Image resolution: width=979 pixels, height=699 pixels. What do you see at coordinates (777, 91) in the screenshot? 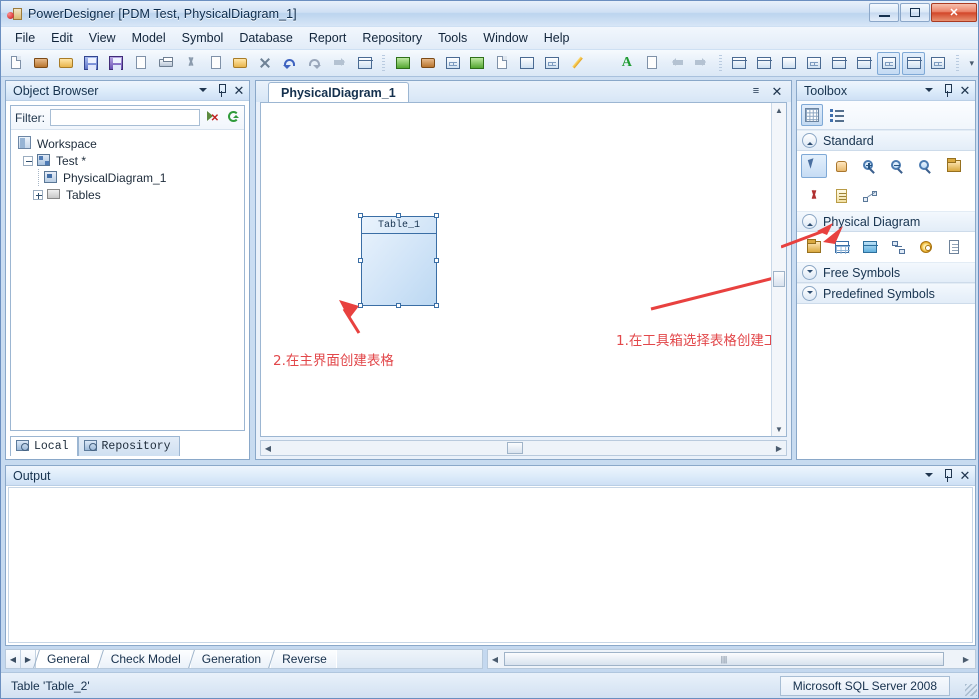
I see `diagram-close-button: ✕` at bounding box center [777, 91].